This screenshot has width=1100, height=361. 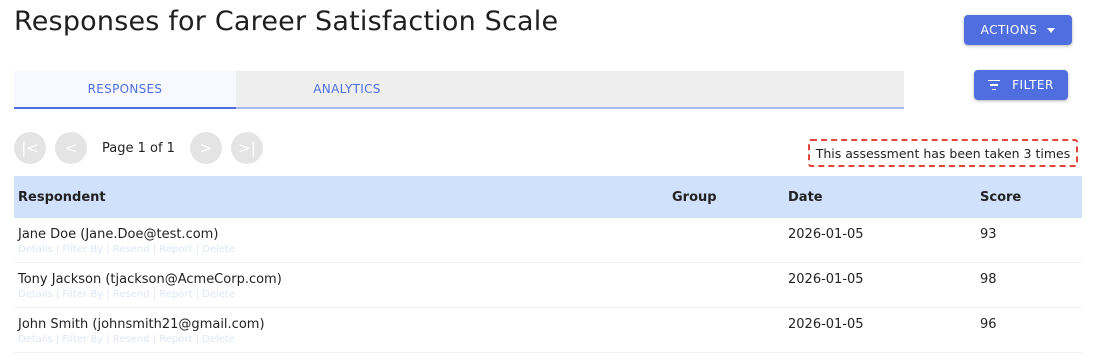 I want to click on header-respondent: Respondent, so click(x=62, y=197).